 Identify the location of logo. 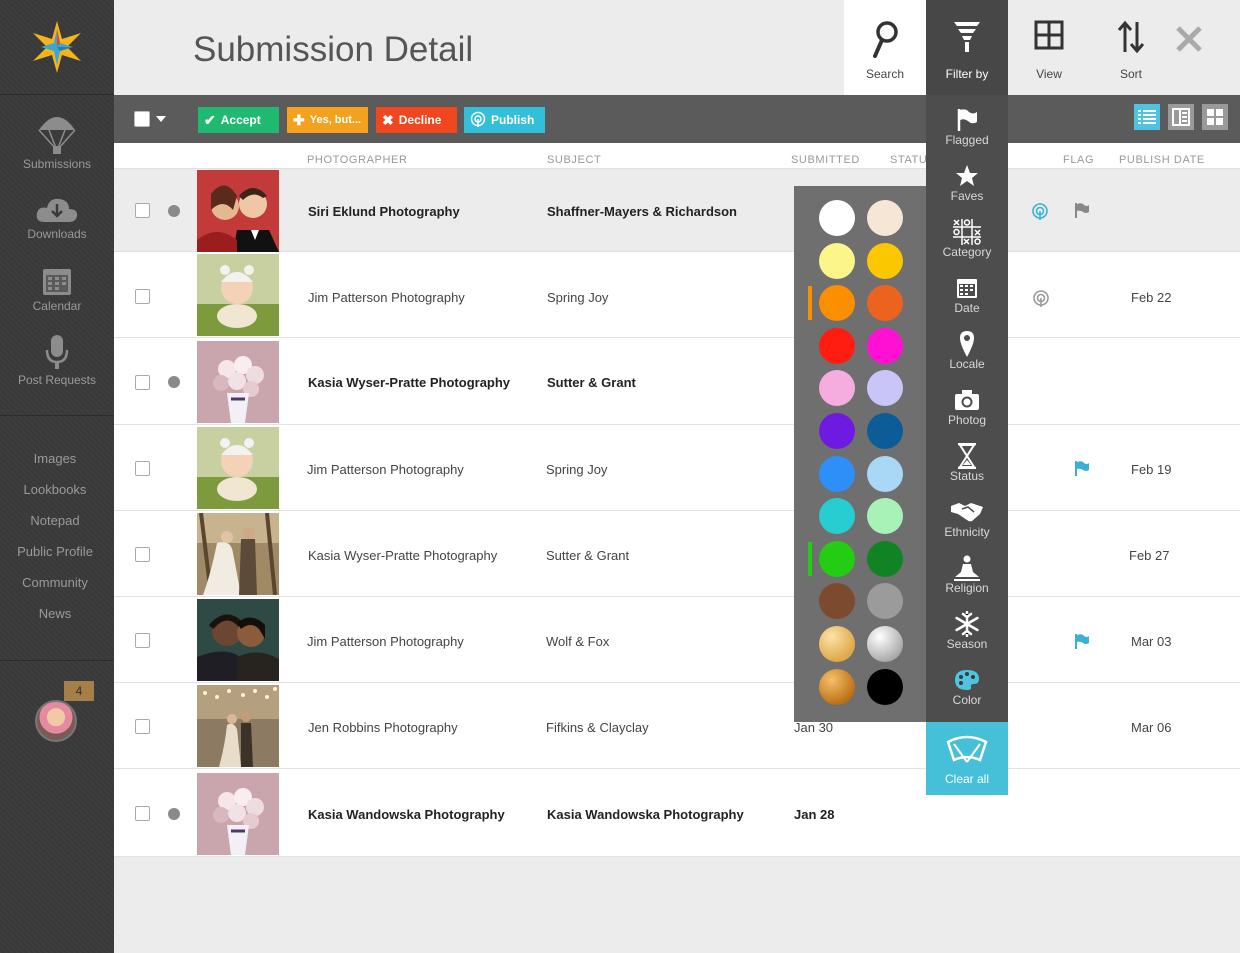
(57, 47).